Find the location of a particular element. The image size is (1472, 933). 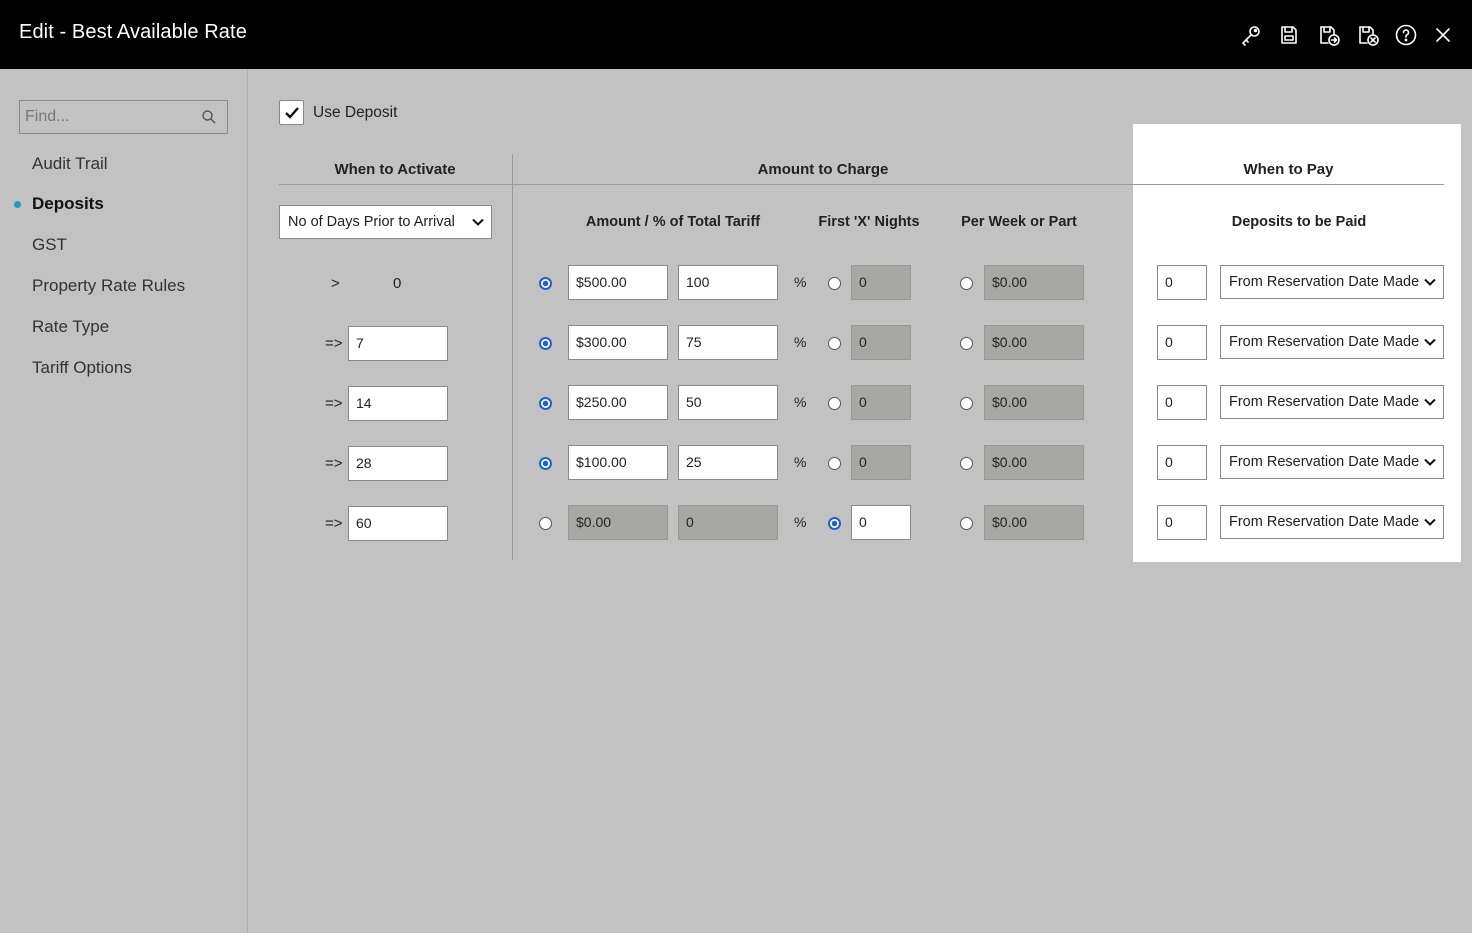

window-title: Edit - Best Available Rate is located at coordinates (133, 32).